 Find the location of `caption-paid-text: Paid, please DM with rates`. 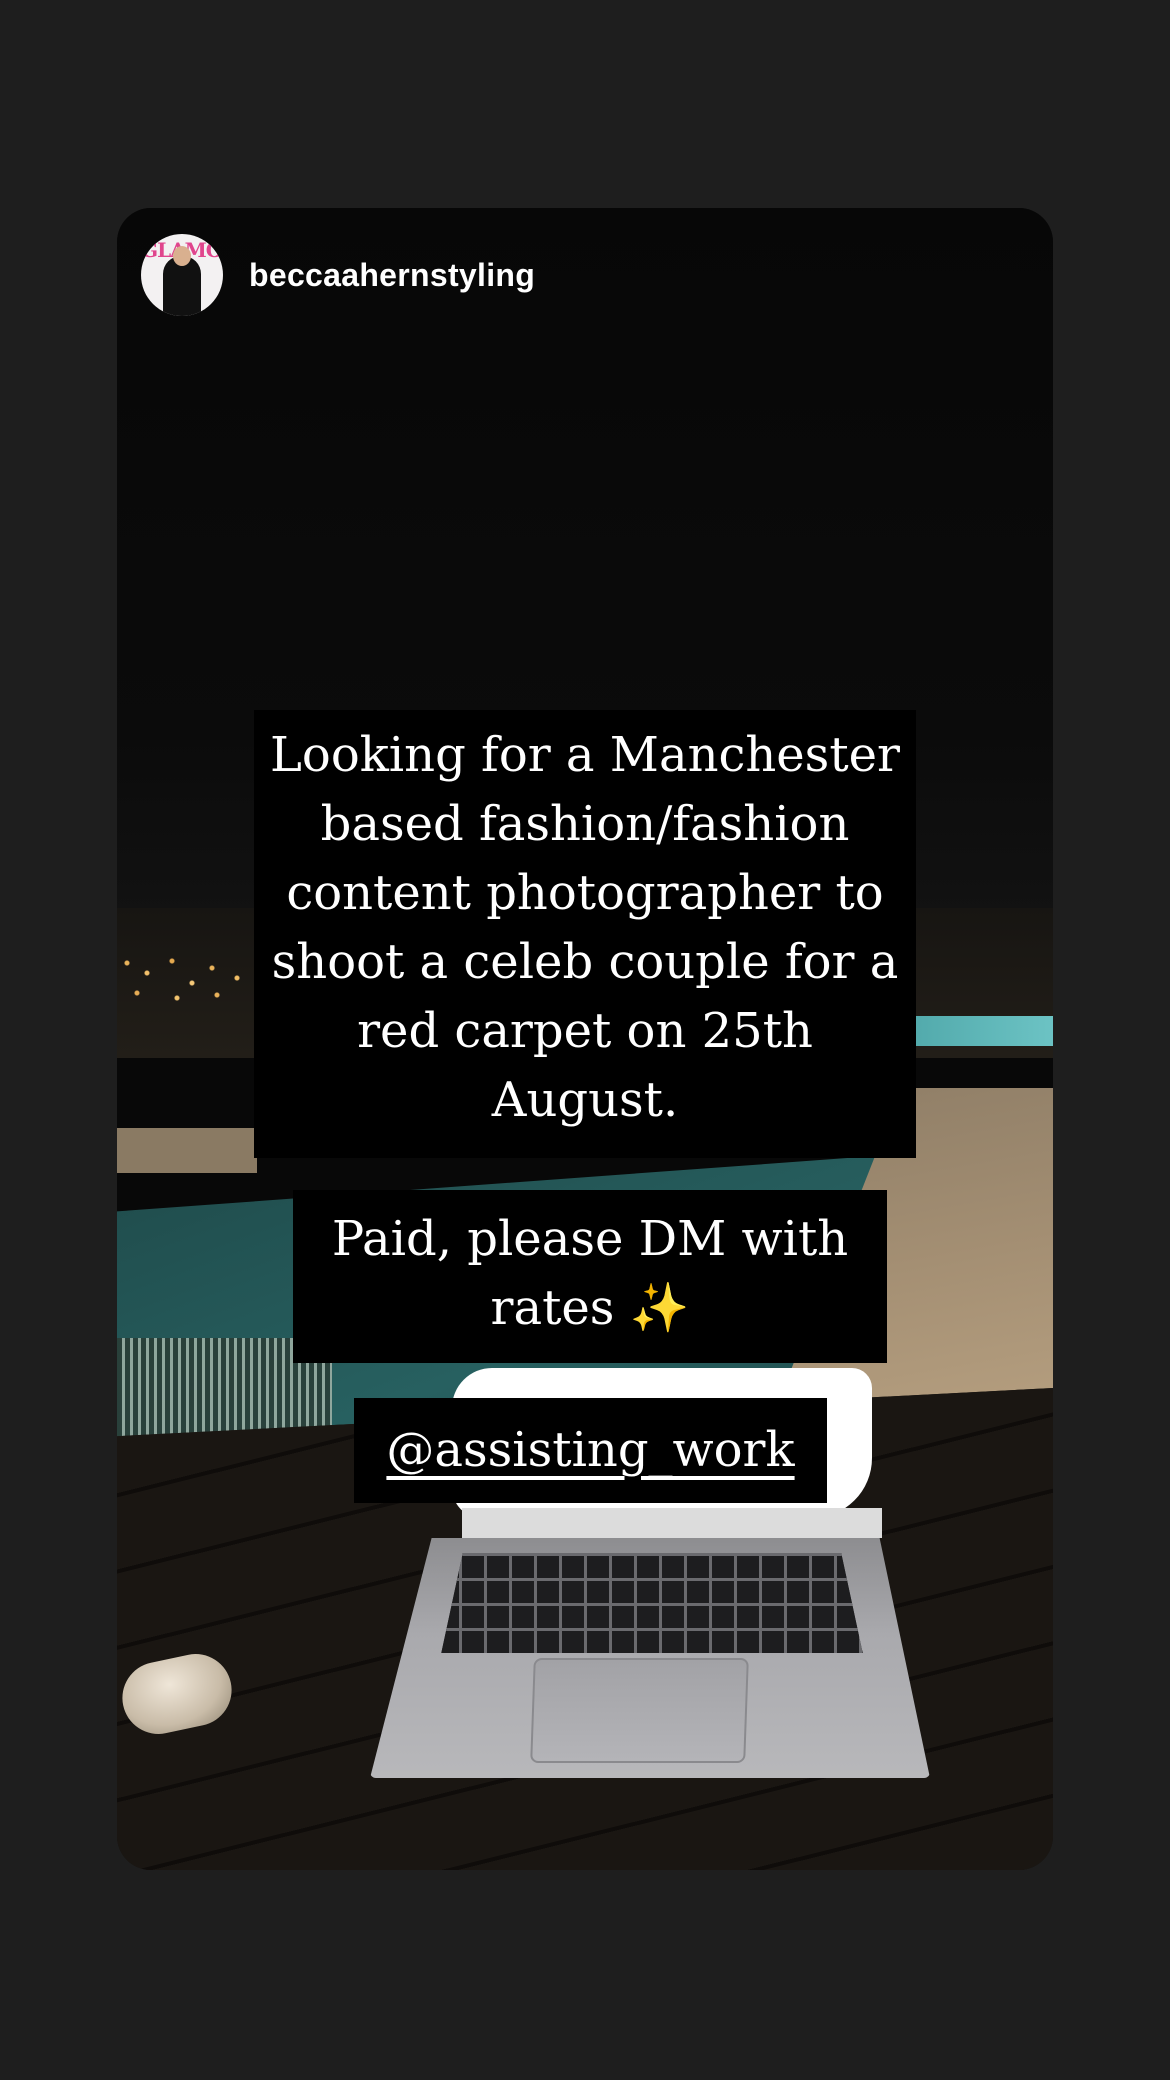

caption-paid-text: Paid, please DM with rates is located at coordinates (590, 1273).